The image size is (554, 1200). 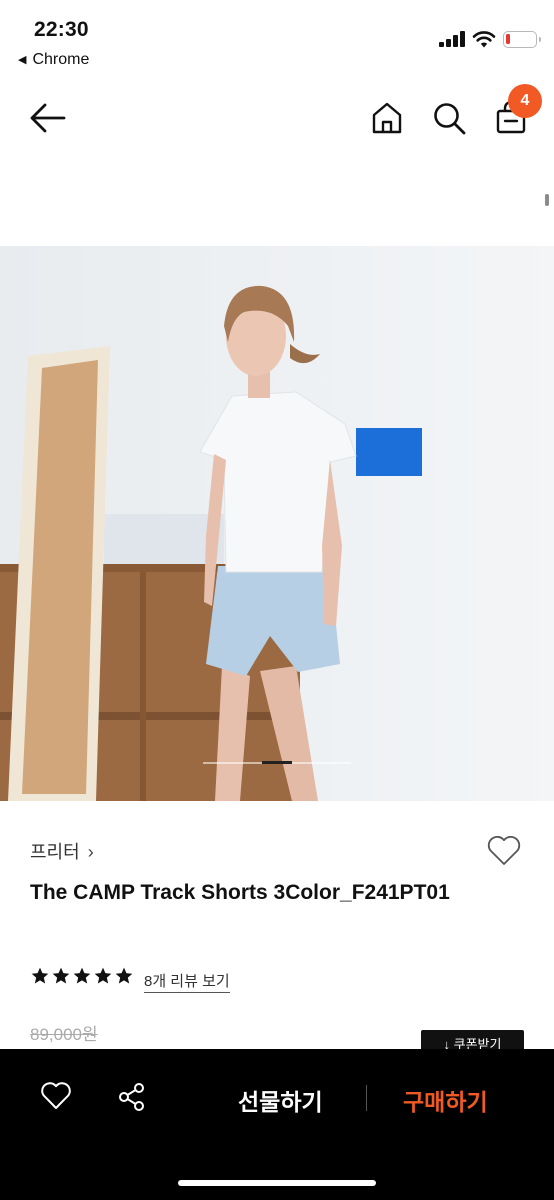 I want to click on brand-link: 프리터 ›, so click(x=62, y=851).